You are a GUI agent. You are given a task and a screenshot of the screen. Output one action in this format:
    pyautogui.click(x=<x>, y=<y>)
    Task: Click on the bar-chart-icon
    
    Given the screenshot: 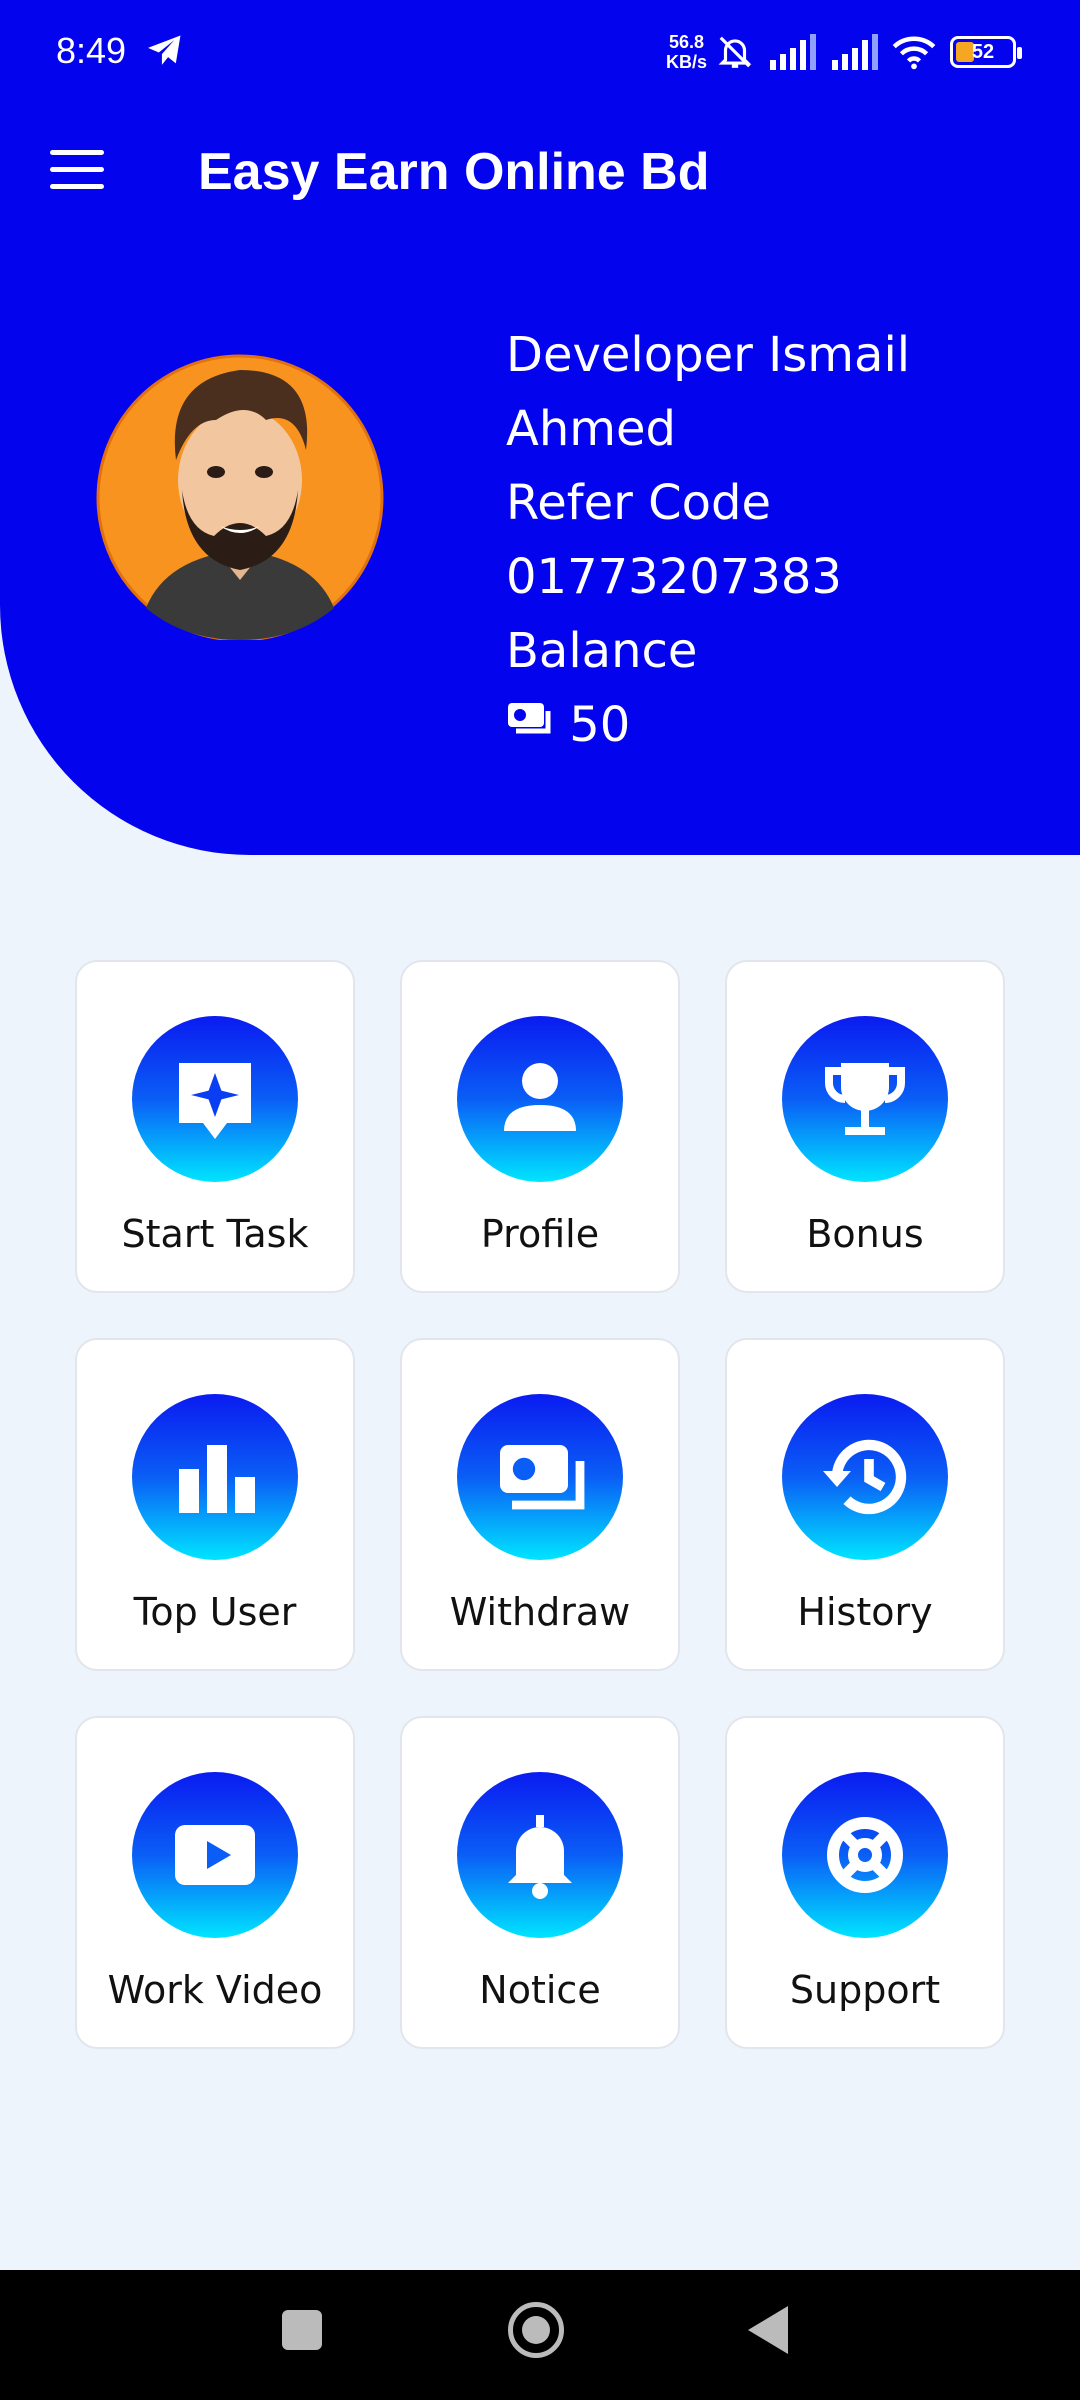 What is the action you would take?
    pyautogui.click(x=217, y=1479)
    